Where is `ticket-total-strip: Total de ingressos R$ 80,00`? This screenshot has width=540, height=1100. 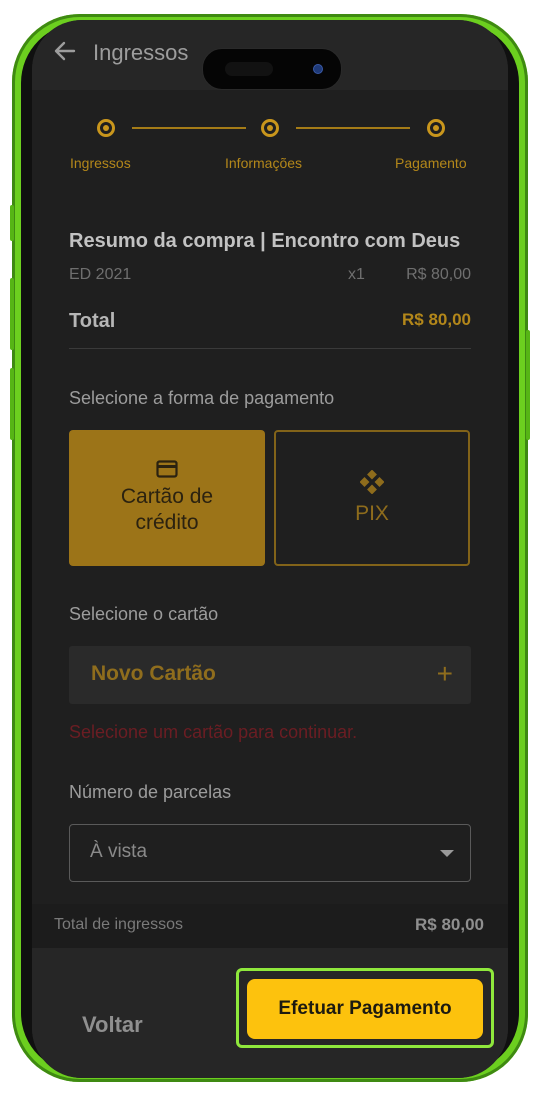
ticket-total-strip: Total de ingressos R$ 80,00 is located at coordinates (270, 926).